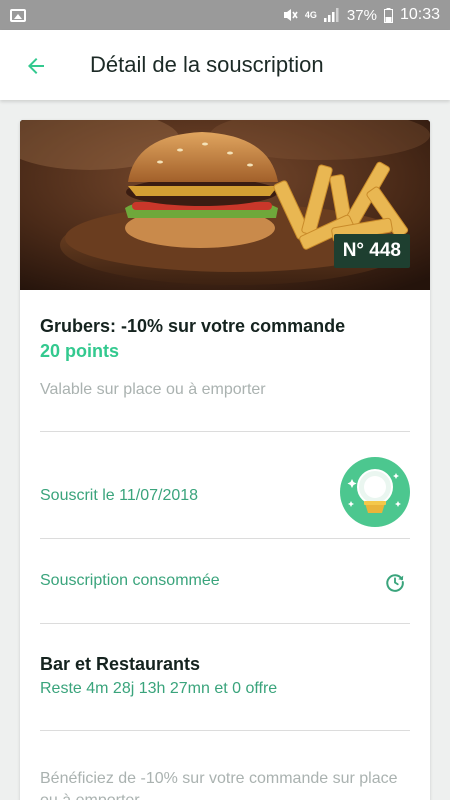 The image size is (450, 800). Describe the element at coordinates (375, 492) in the screenshot. I see `crystal-ball-medal-icon` at that location.